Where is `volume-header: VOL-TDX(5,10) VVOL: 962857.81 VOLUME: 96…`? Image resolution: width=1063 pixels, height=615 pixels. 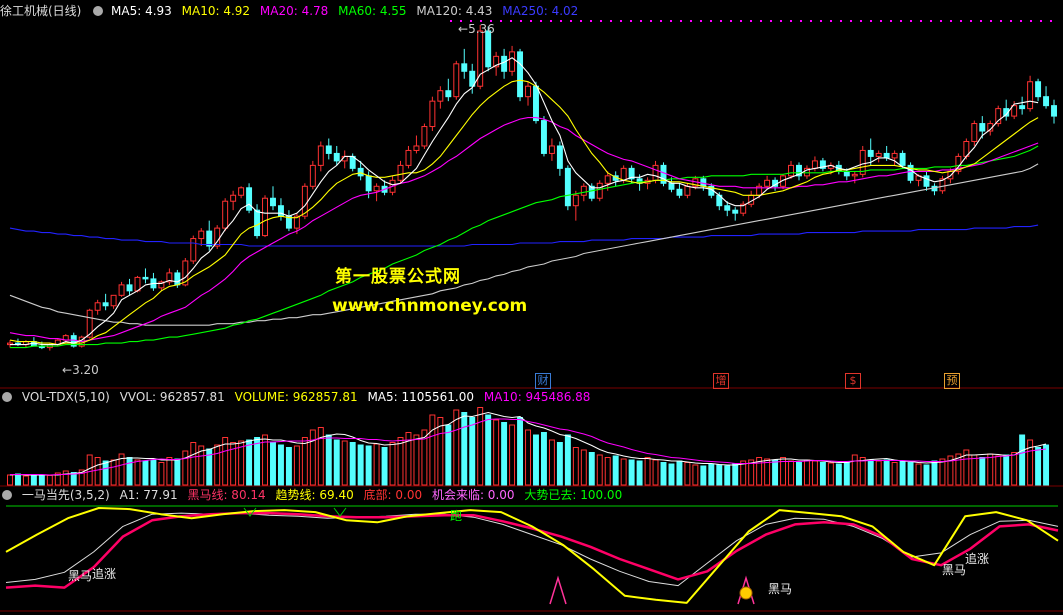 volume-header: VOL-TDX(5,10) VVOL: 962857.81 VOLUME: 96… is located at coordinates (298, 397).